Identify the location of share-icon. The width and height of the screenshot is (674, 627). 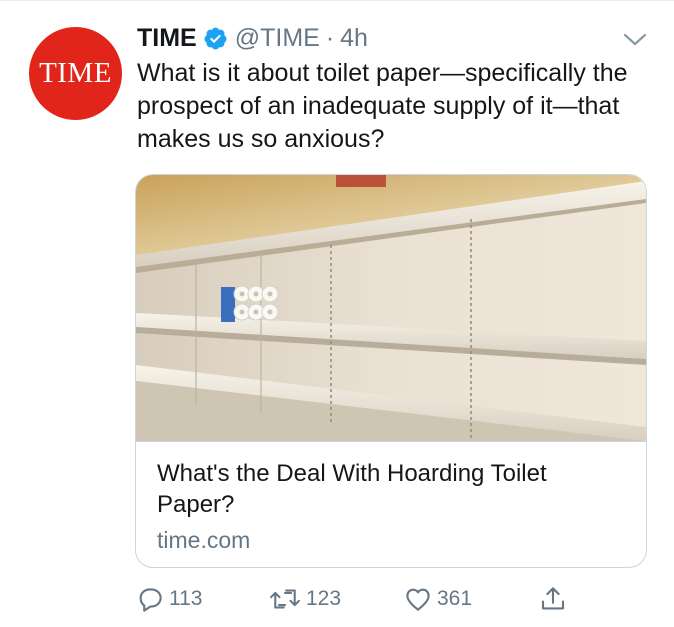
(553, 598).